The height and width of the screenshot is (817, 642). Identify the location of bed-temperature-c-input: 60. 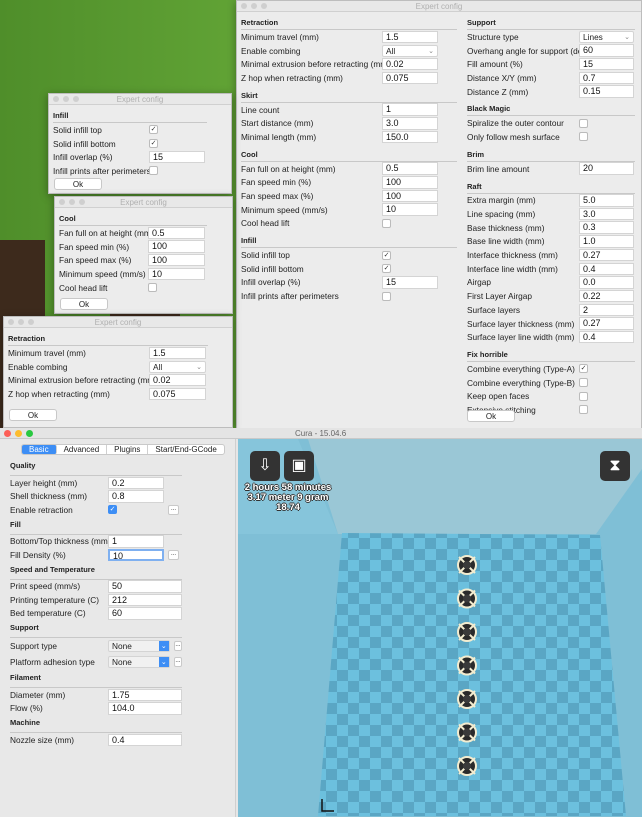
(145, 613).